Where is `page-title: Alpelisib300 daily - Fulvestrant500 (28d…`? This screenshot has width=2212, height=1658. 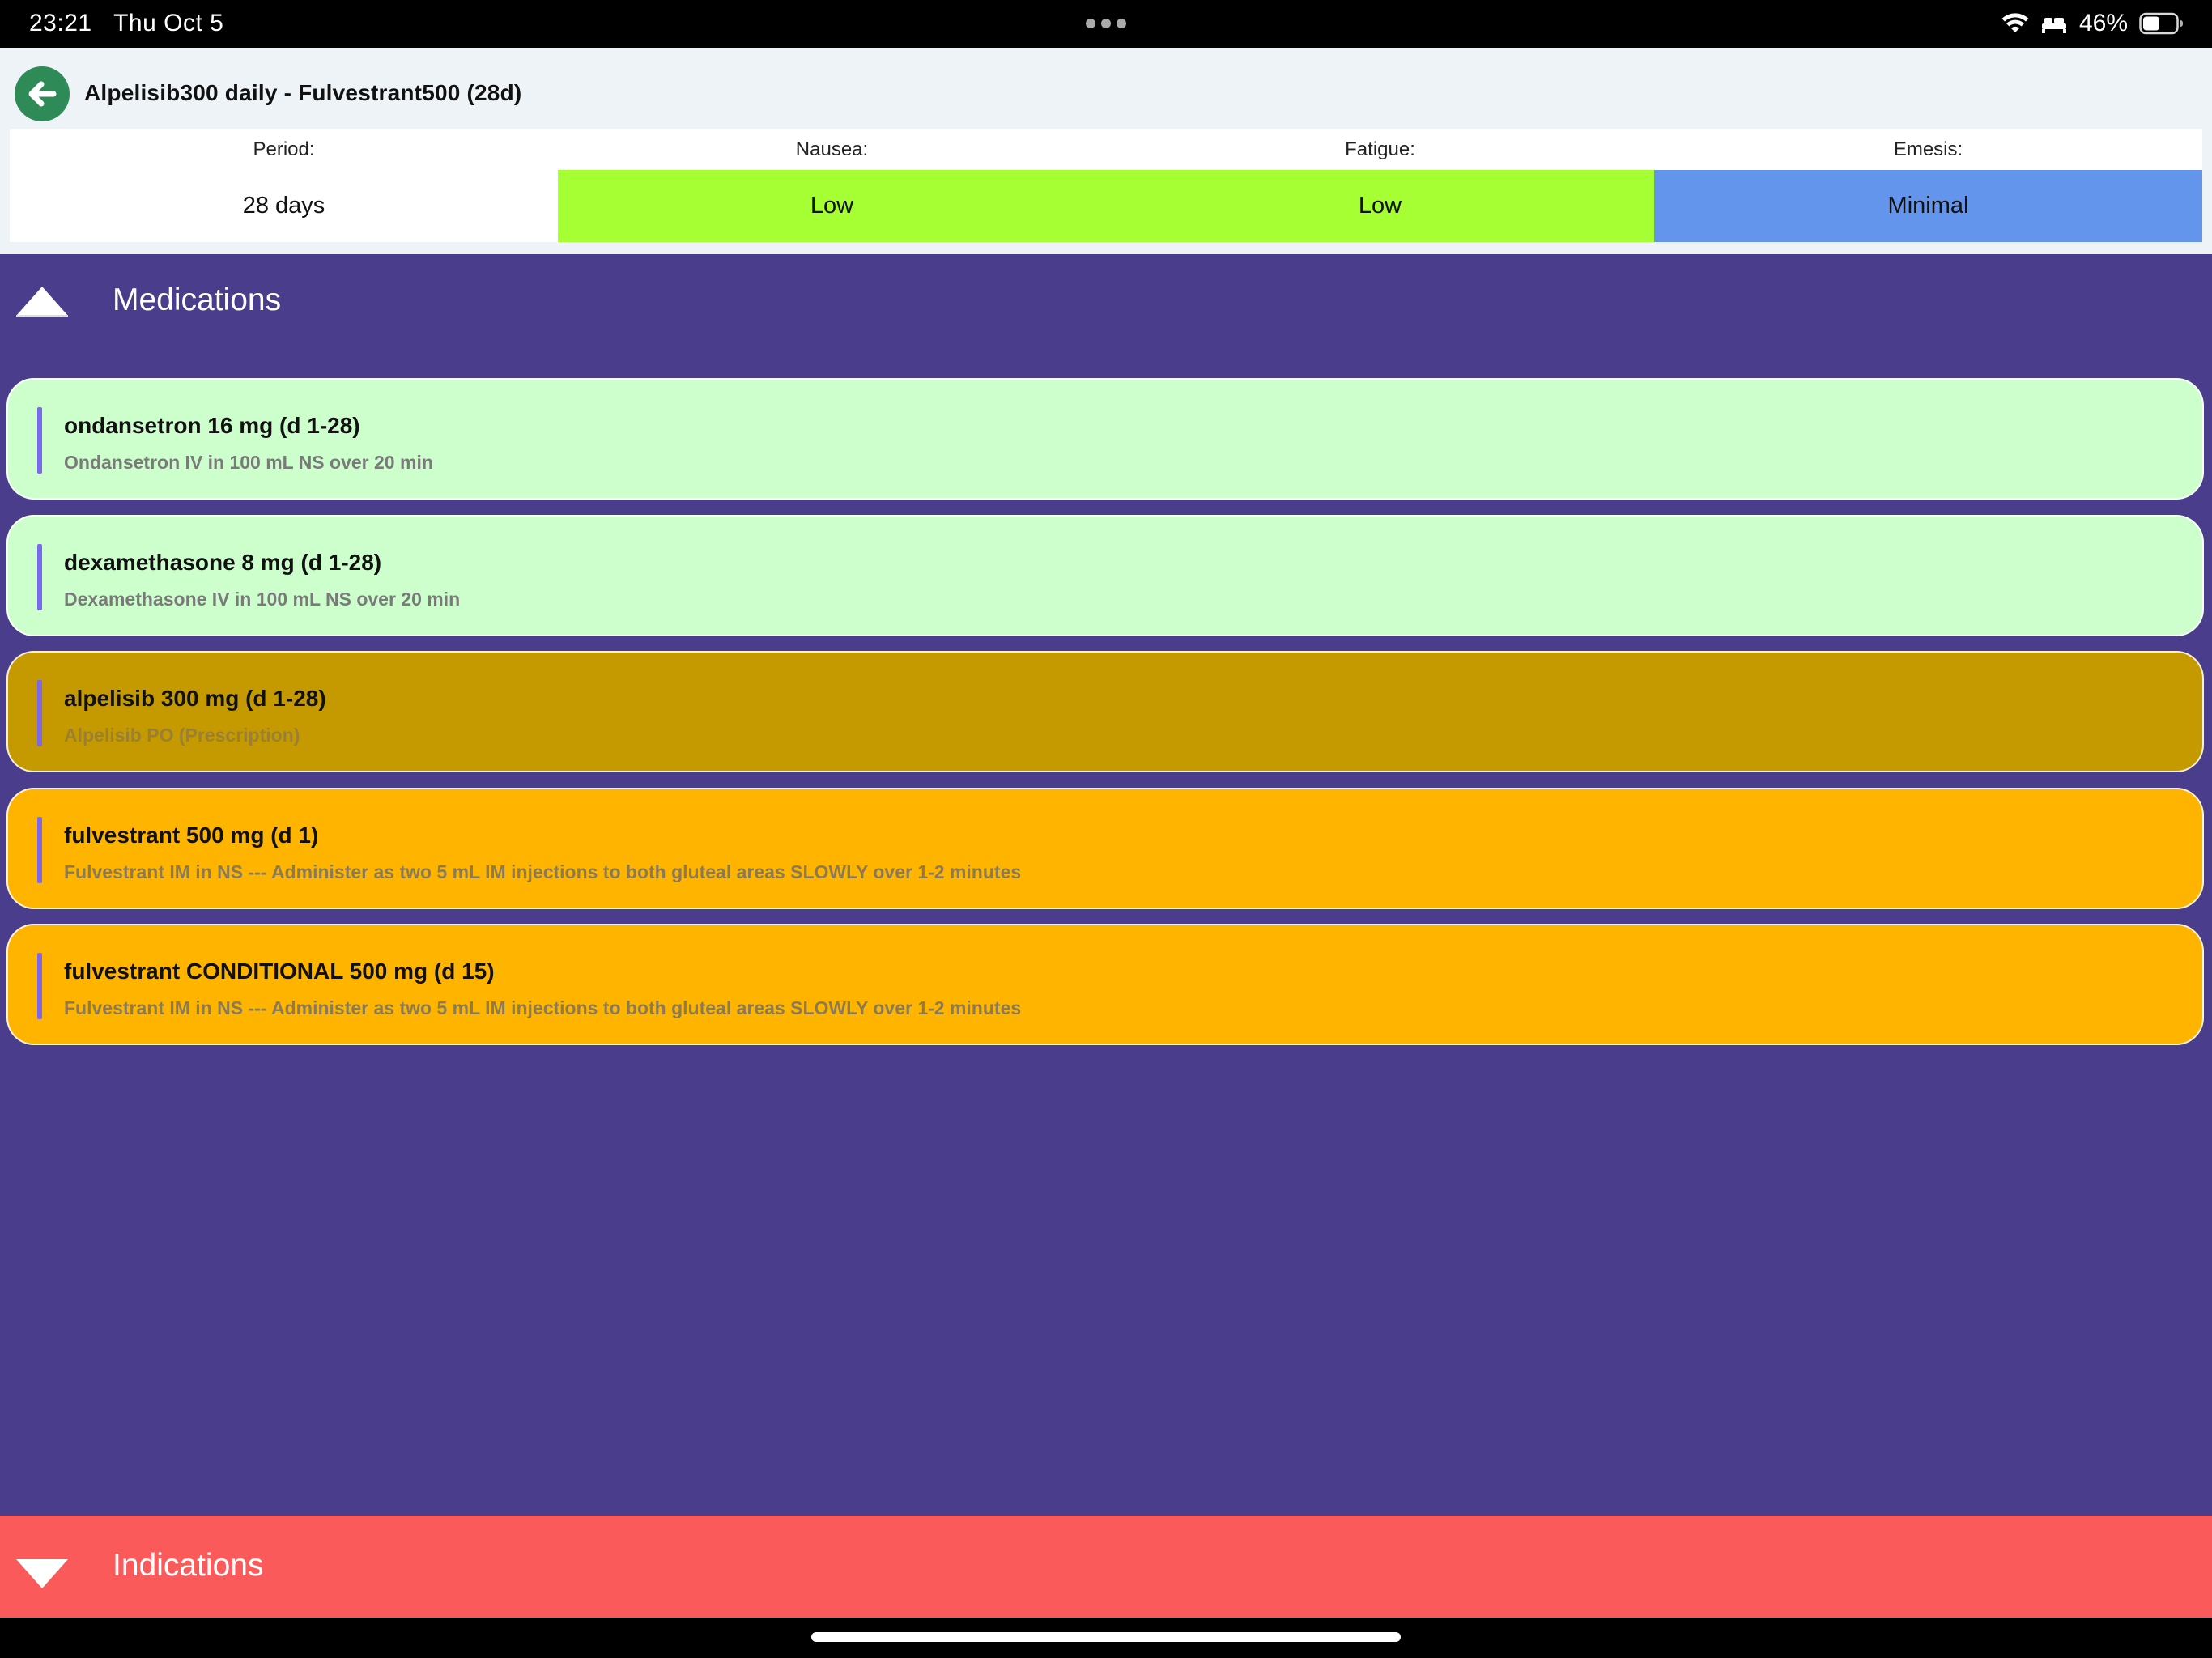 page-title: Alpelisib300 daily - Fulvestrant500 (28d… is located at coordinates (303, 92).